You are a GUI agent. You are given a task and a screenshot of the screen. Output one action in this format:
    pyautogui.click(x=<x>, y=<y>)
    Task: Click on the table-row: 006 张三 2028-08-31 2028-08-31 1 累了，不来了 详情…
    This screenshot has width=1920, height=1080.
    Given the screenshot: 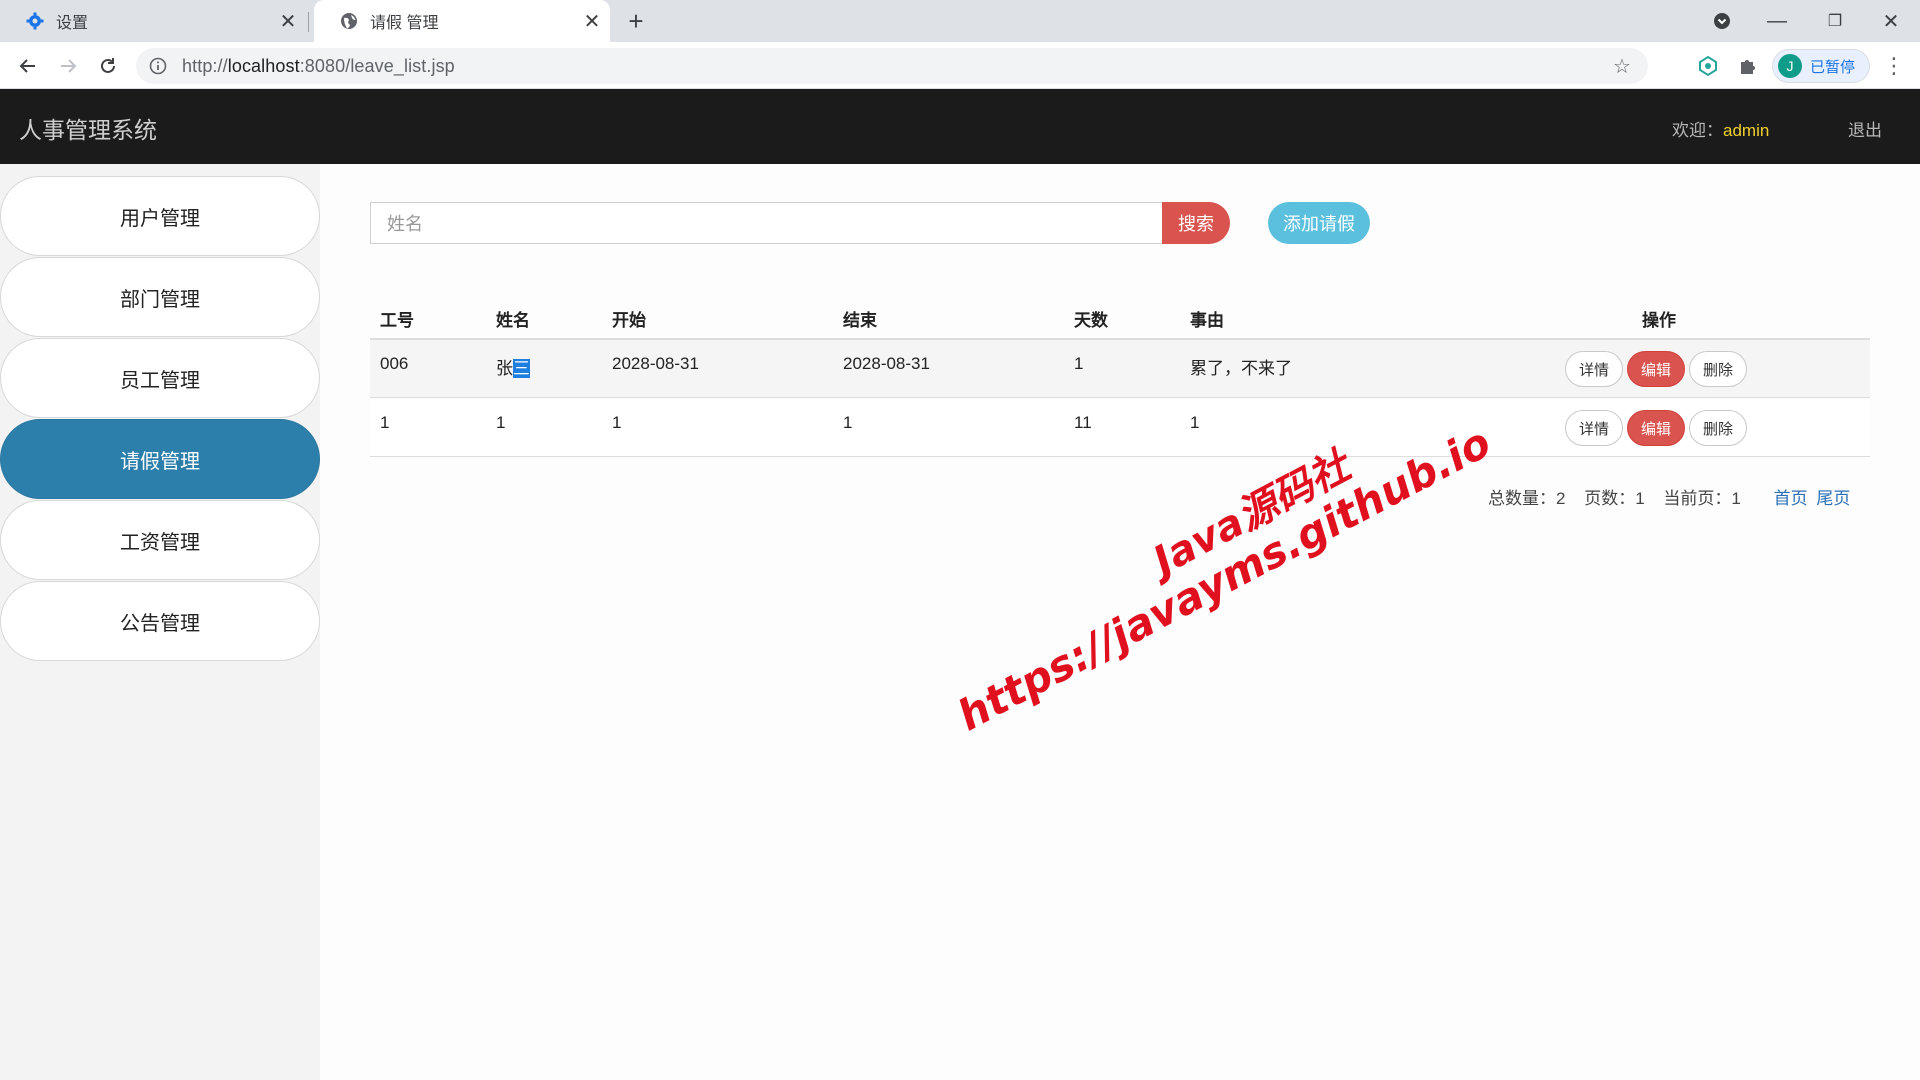 What is the action you would take?
    pyautogui.click(x=1120, y=369)
    